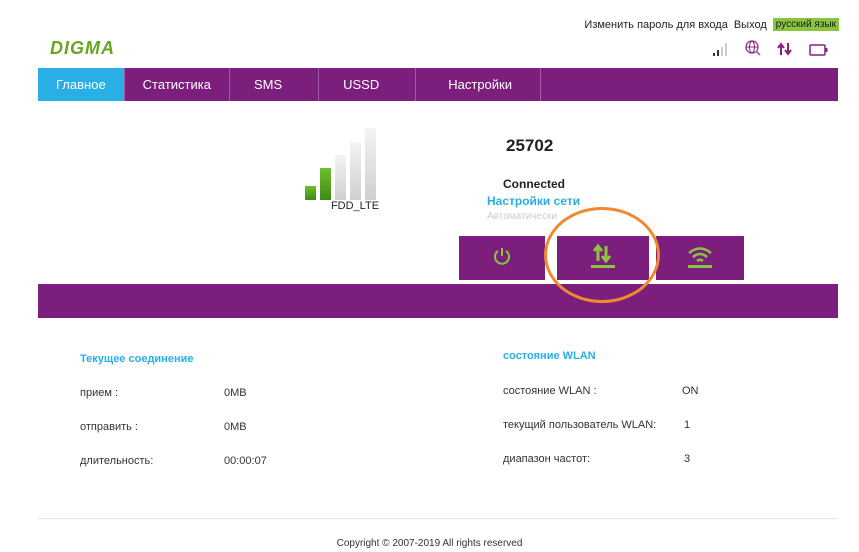 The image size is (859, 552). I want to click on network-type: FDD_LTE, so click(355, 206).